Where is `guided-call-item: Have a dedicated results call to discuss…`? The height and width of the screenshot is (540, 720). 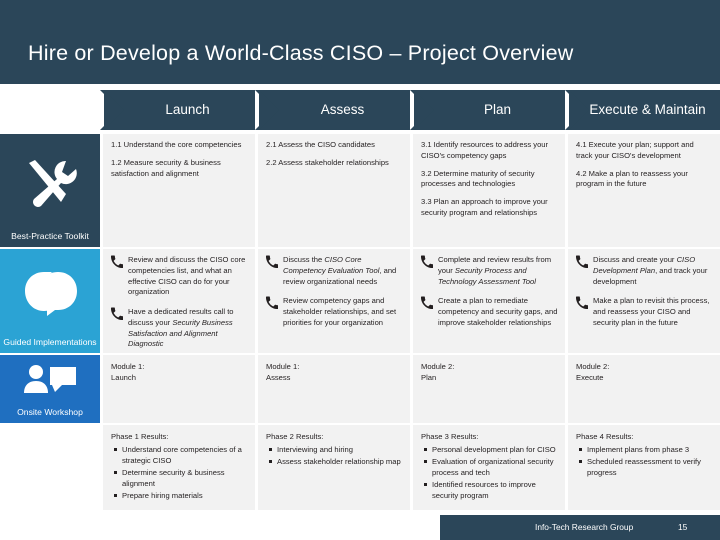
guided-call-item: Have a dedicated results call to discuss… is located at coordinates (179, 328).